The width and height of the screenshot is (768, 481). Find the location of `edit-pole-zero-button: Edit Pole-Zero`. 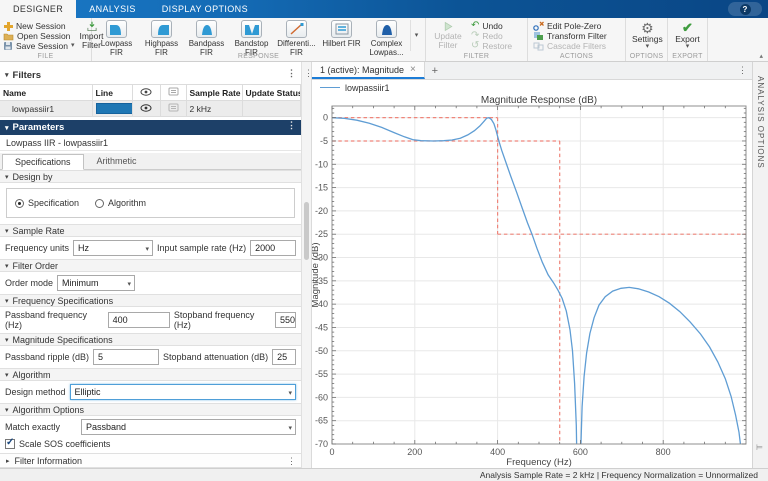

edit-pole-zero-button: Edit Pole-Zero is located at coordinates (576, 26).